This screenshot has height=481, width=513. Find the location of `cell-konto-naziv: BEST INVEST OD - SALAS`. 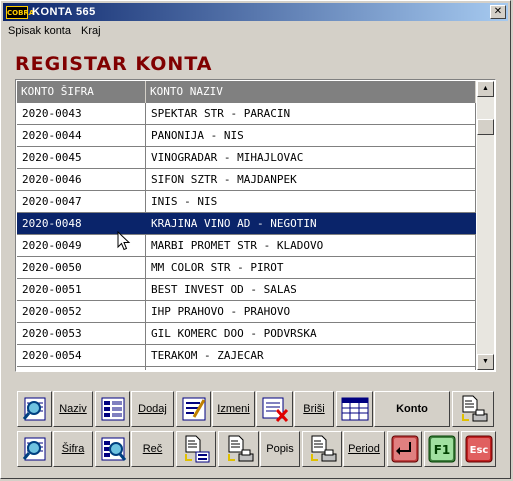

cell-konto-naziv: BEST INVEST OD - SALAS is located at coordinates (311, 289).